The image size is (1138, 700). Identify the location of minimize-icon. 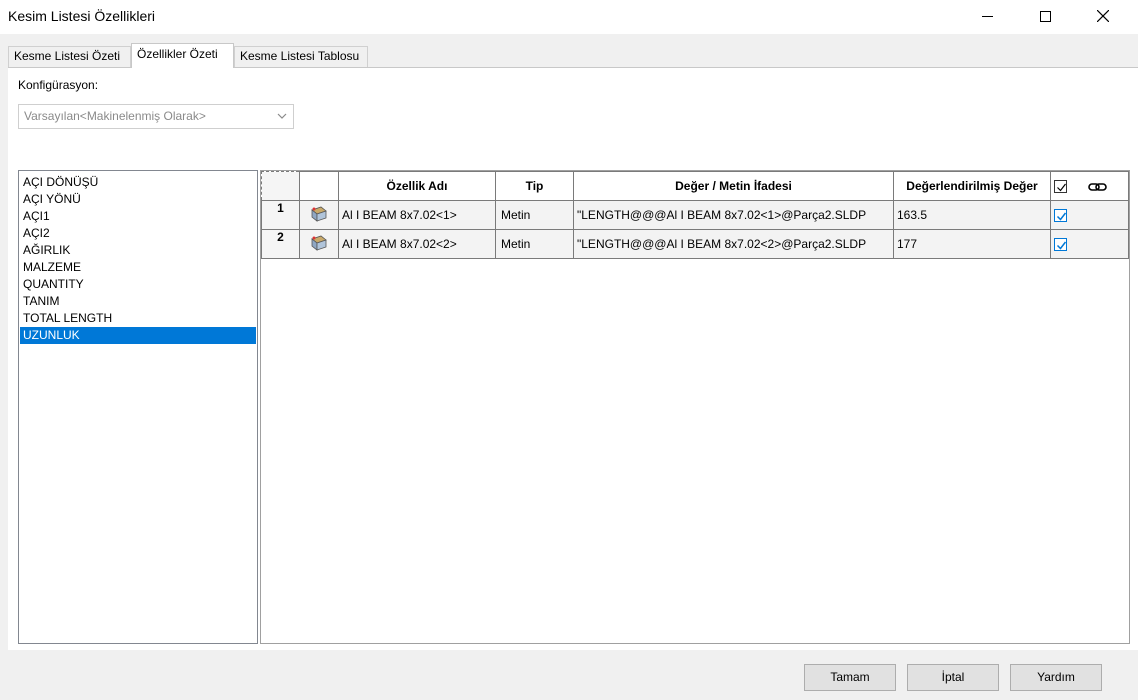
(987, 16).